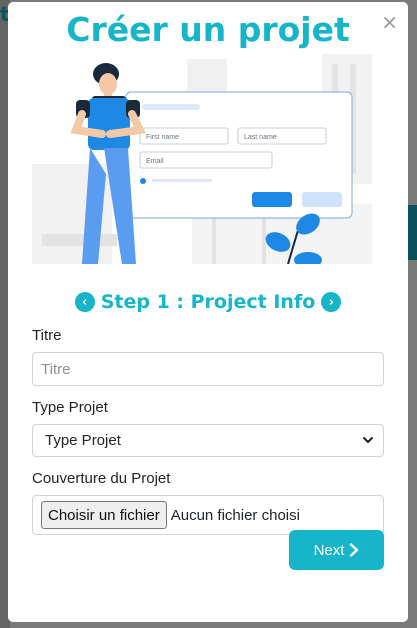  Describe the element at coordinates (331, 302) in the screenshot. I see `step-next-icon: ›` at that location.